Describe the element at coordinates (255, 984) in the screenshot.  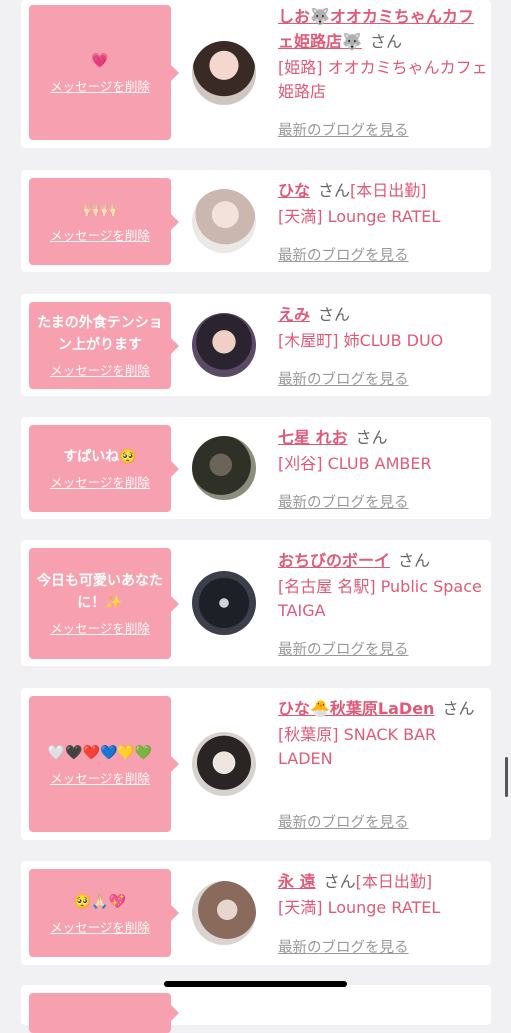
I see `home-indicator` at that location.